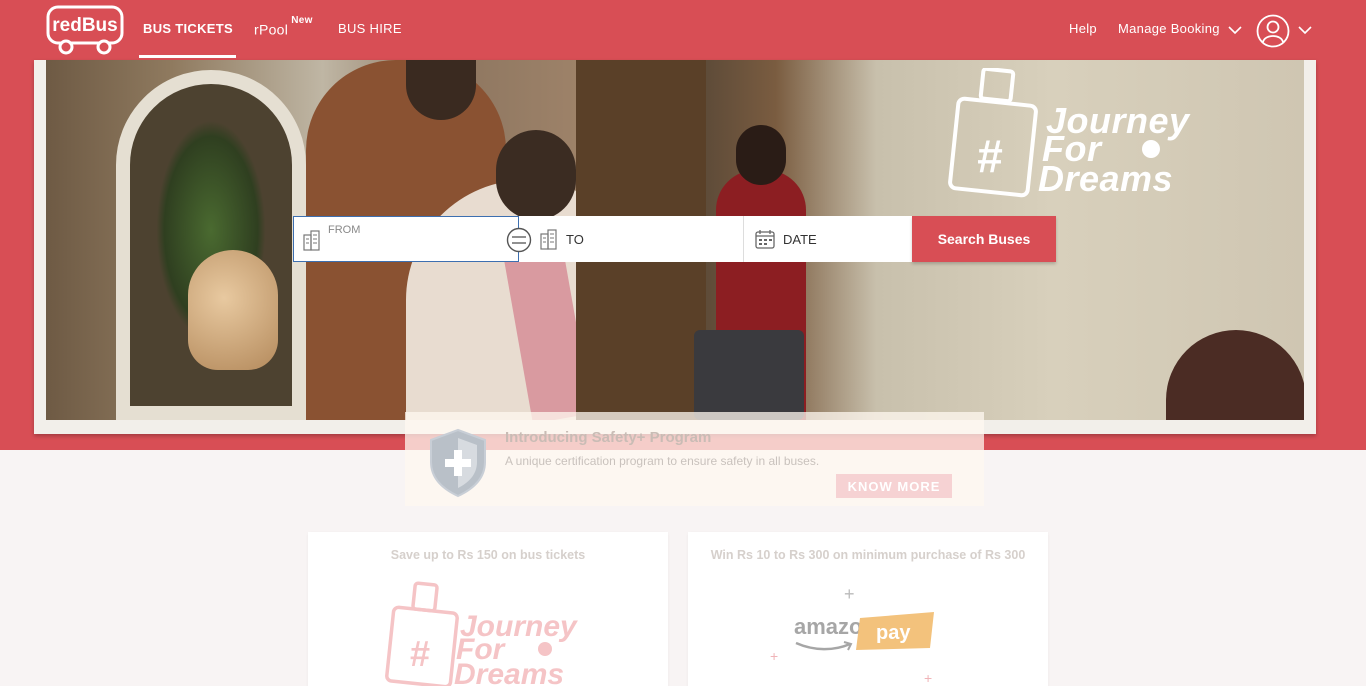 This screenshot has height=686, width=1366. What do you see at coordinates (458, 463) in the screenshot?
I see `shield-plus-icon` at bounding box center [458, 463].